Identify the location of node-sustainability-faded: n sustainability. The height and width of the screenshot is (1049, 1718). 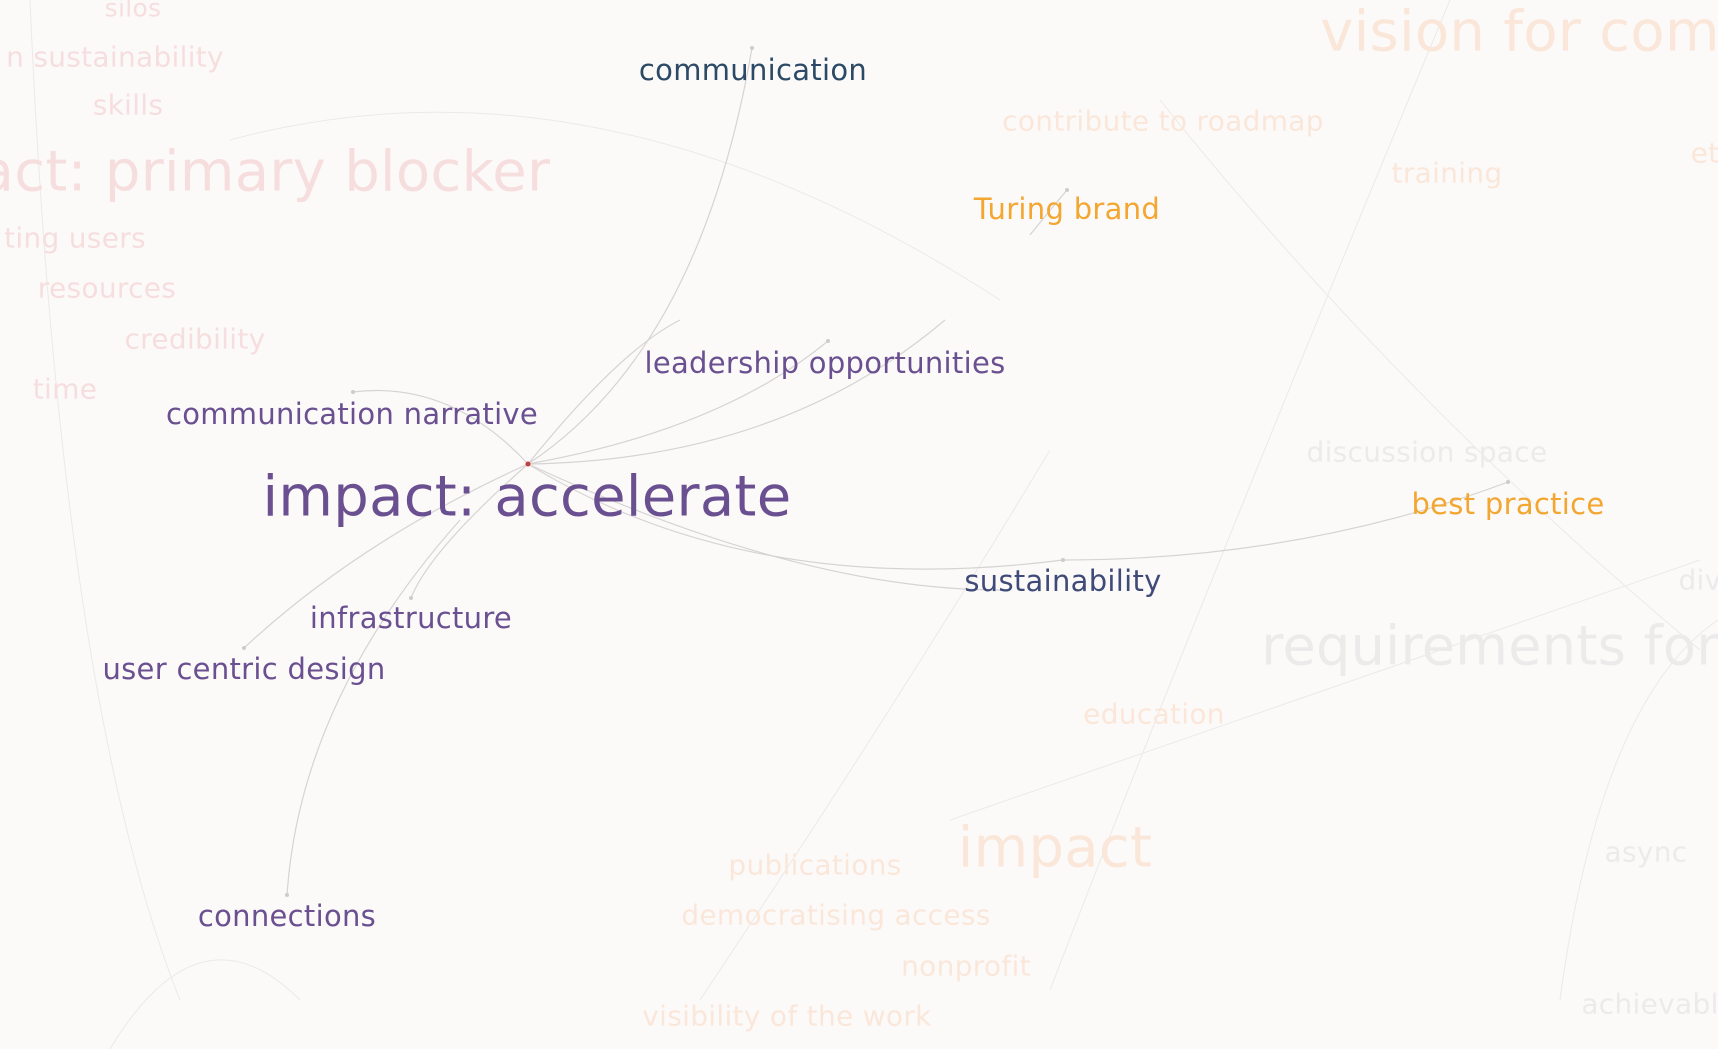
(115, 57).